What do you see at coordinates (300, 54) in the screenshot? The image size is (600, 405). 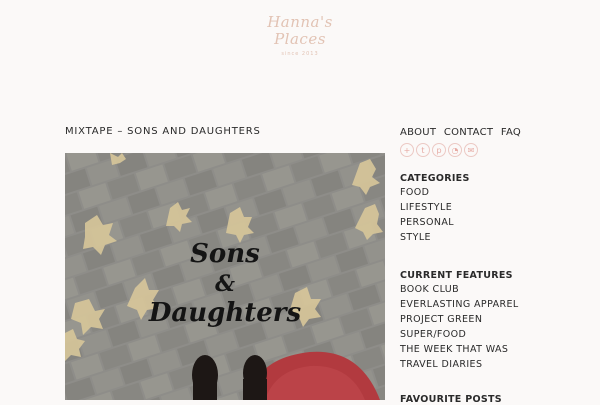 I see `logo-tagline: since 2013` at bounding box center [300, 54].